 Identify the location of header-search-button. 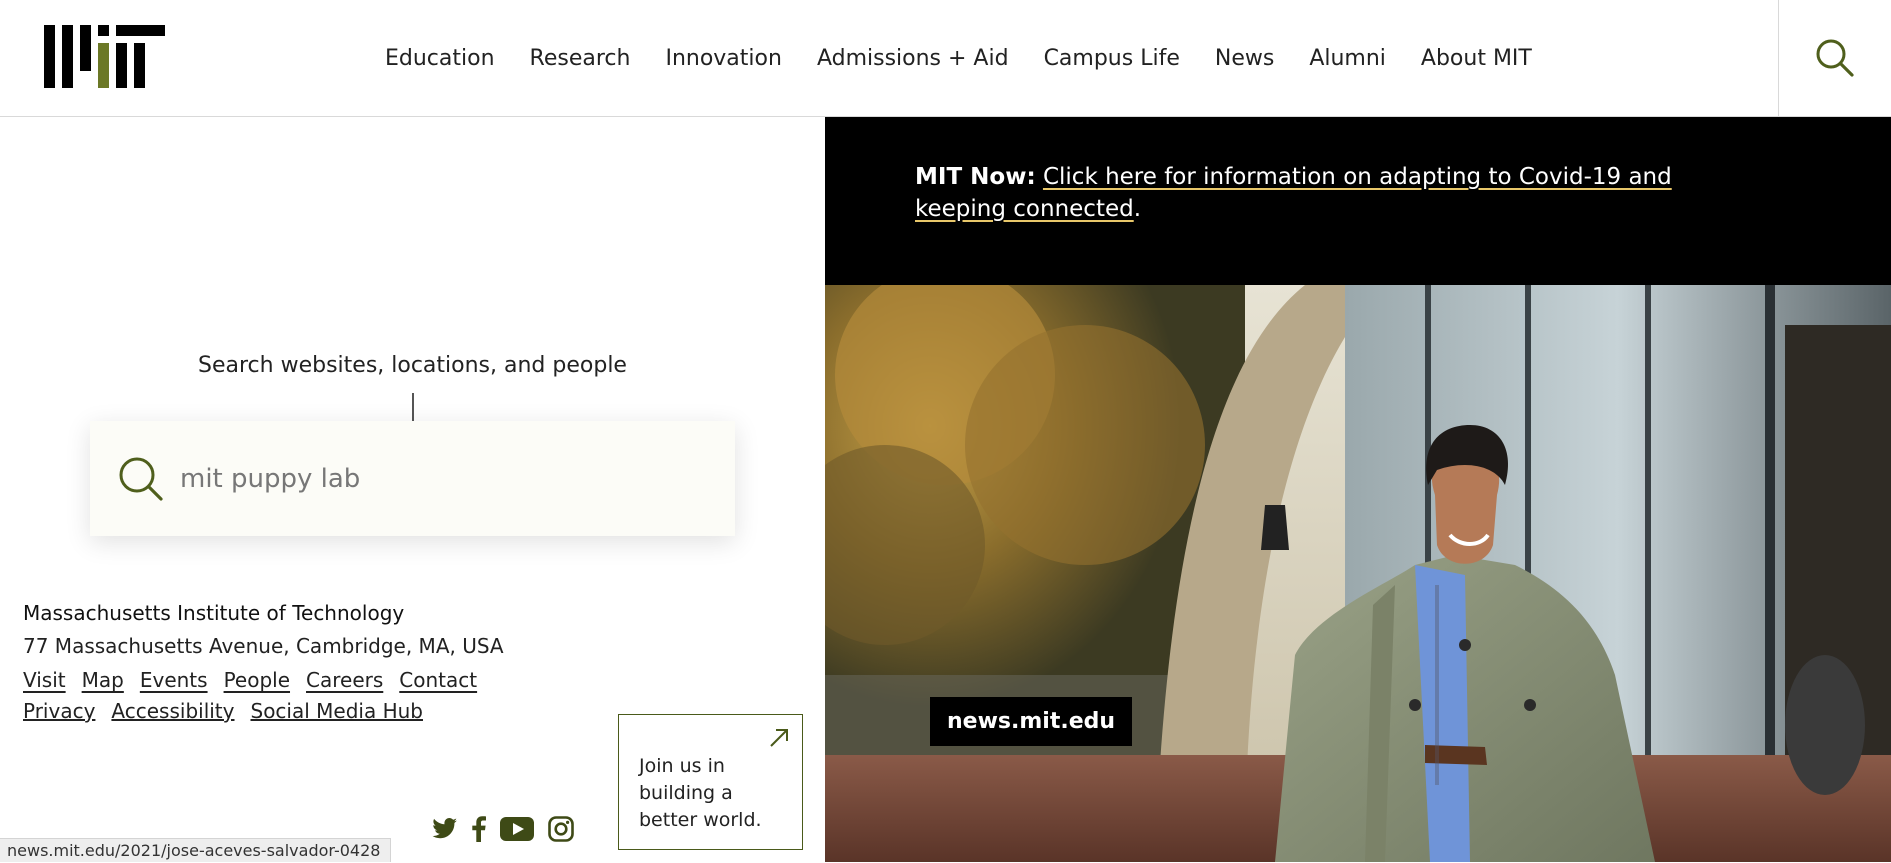
(1834, 58).